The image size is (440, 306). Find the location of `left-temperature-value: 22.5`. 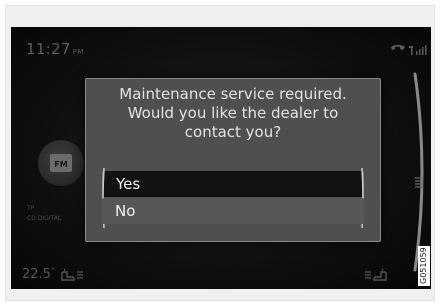

left-temperature-value: 22.5 is located at coordinates (36, 274).